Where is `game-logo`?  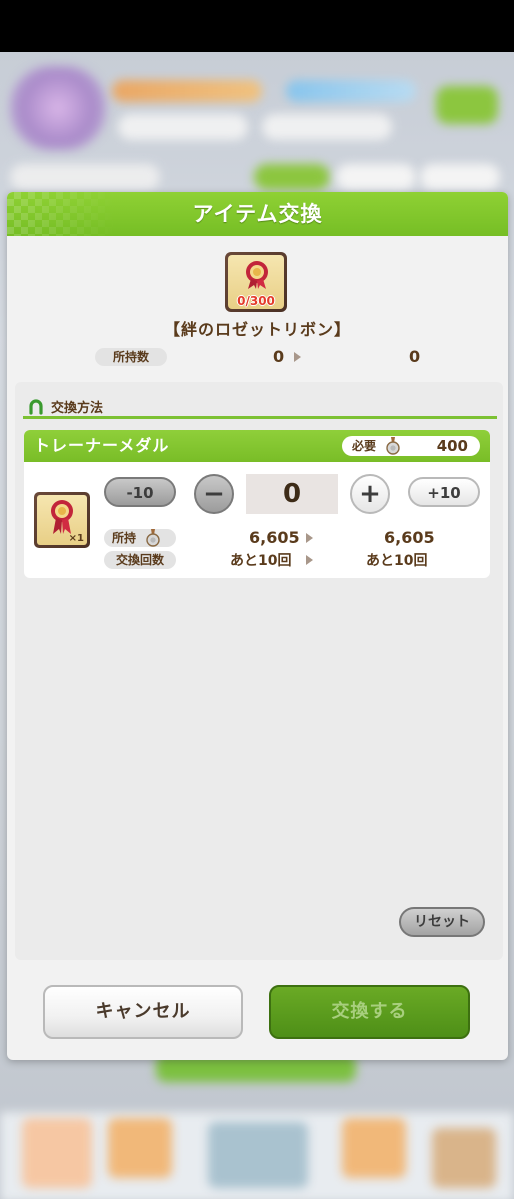 game-logo is located at coordinates (58, 108).